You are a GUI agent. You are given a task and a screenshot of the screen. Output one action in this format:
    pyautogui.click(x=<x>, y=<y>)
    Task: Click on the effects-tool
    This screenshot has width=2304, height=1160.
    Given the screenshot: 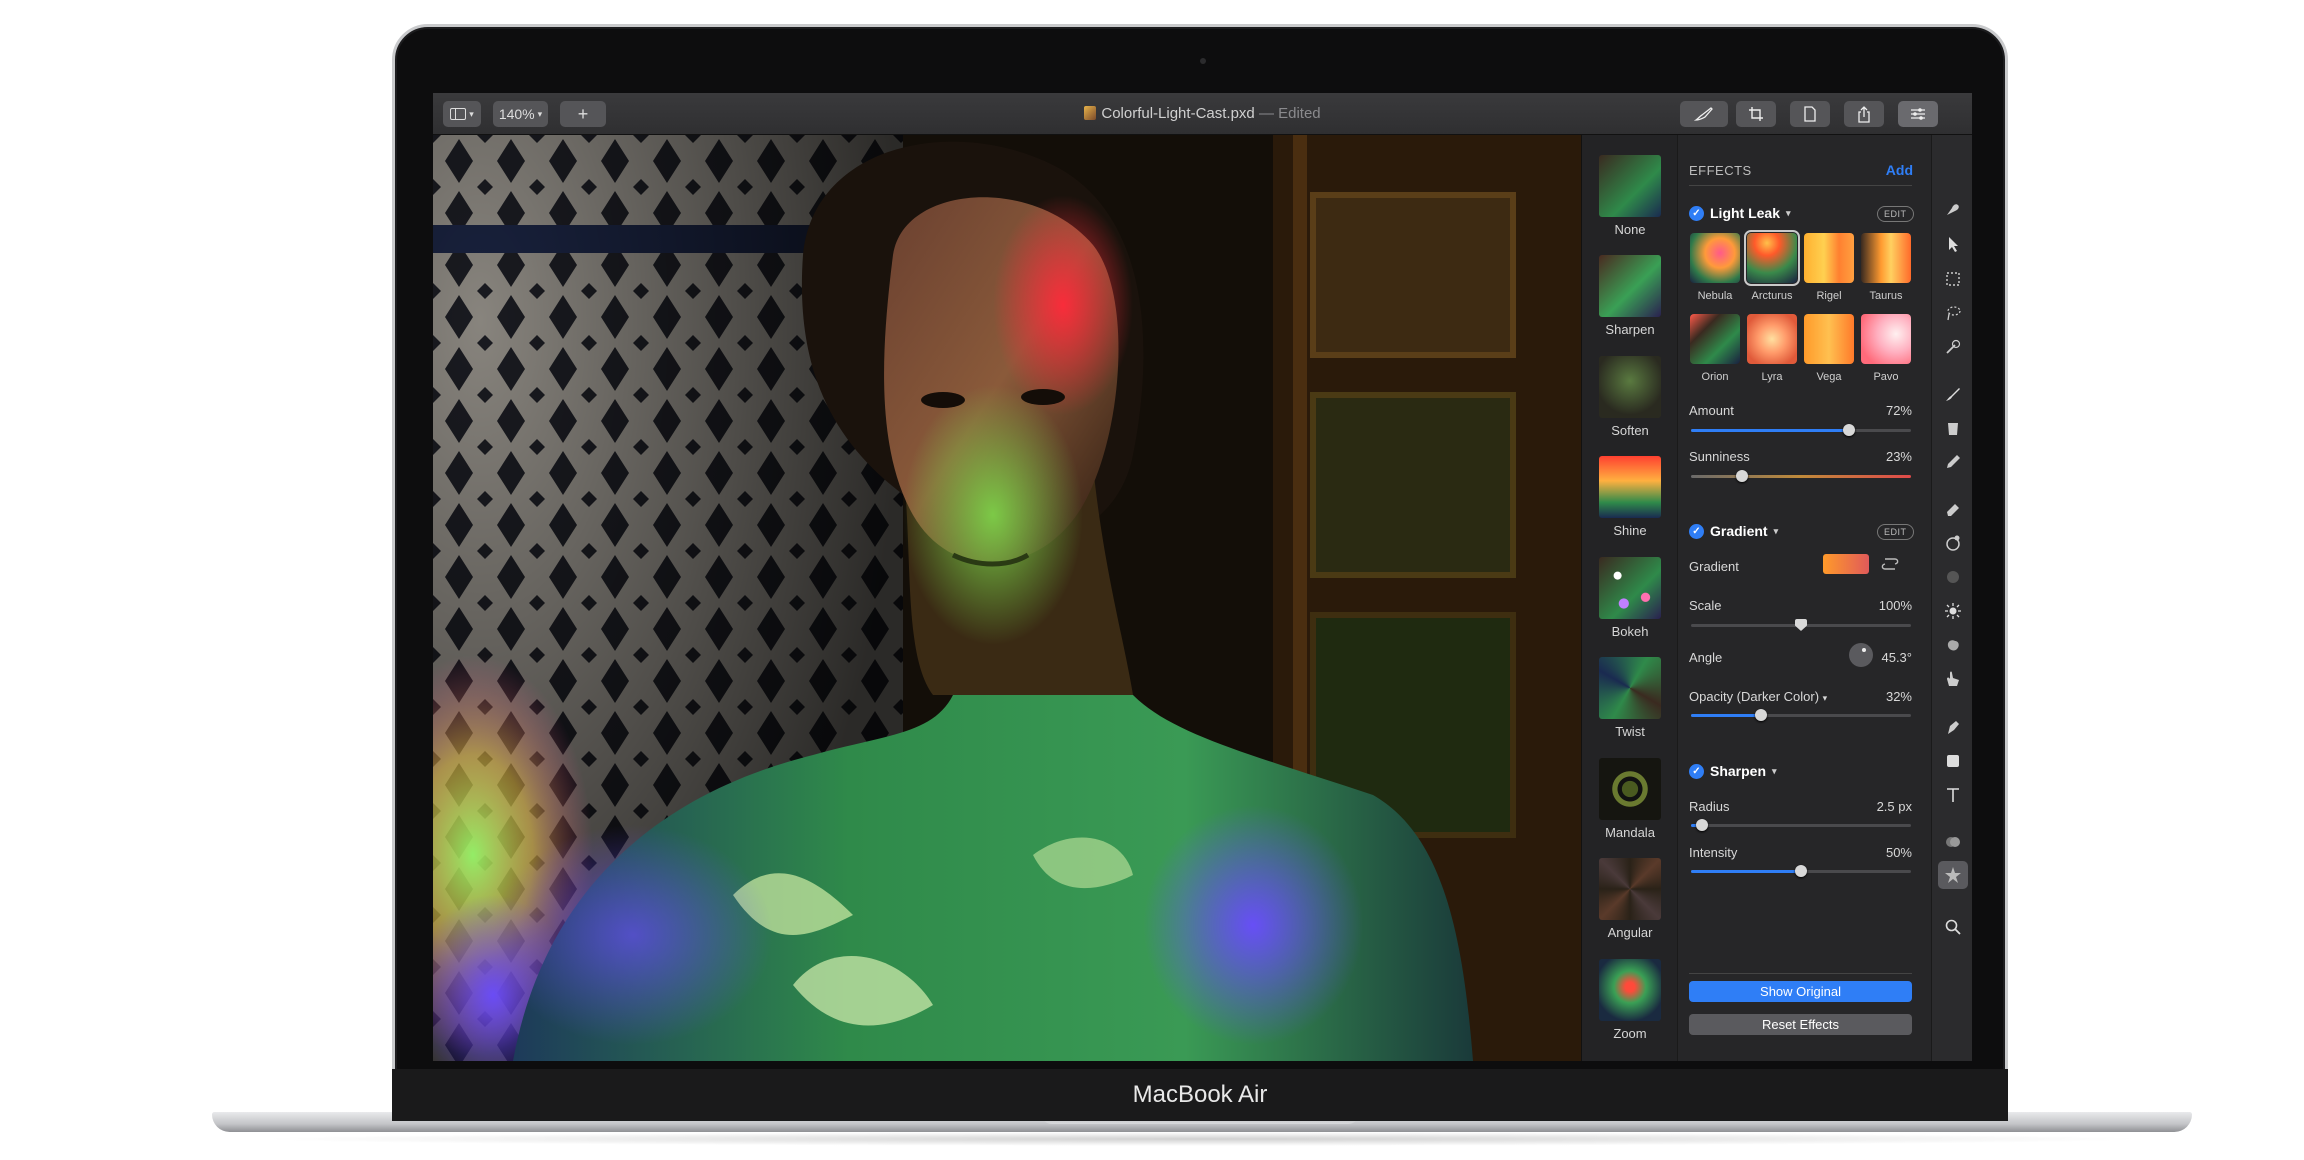 What is the action you would take?
    pyautogui.click(x=1953, y=875)
    